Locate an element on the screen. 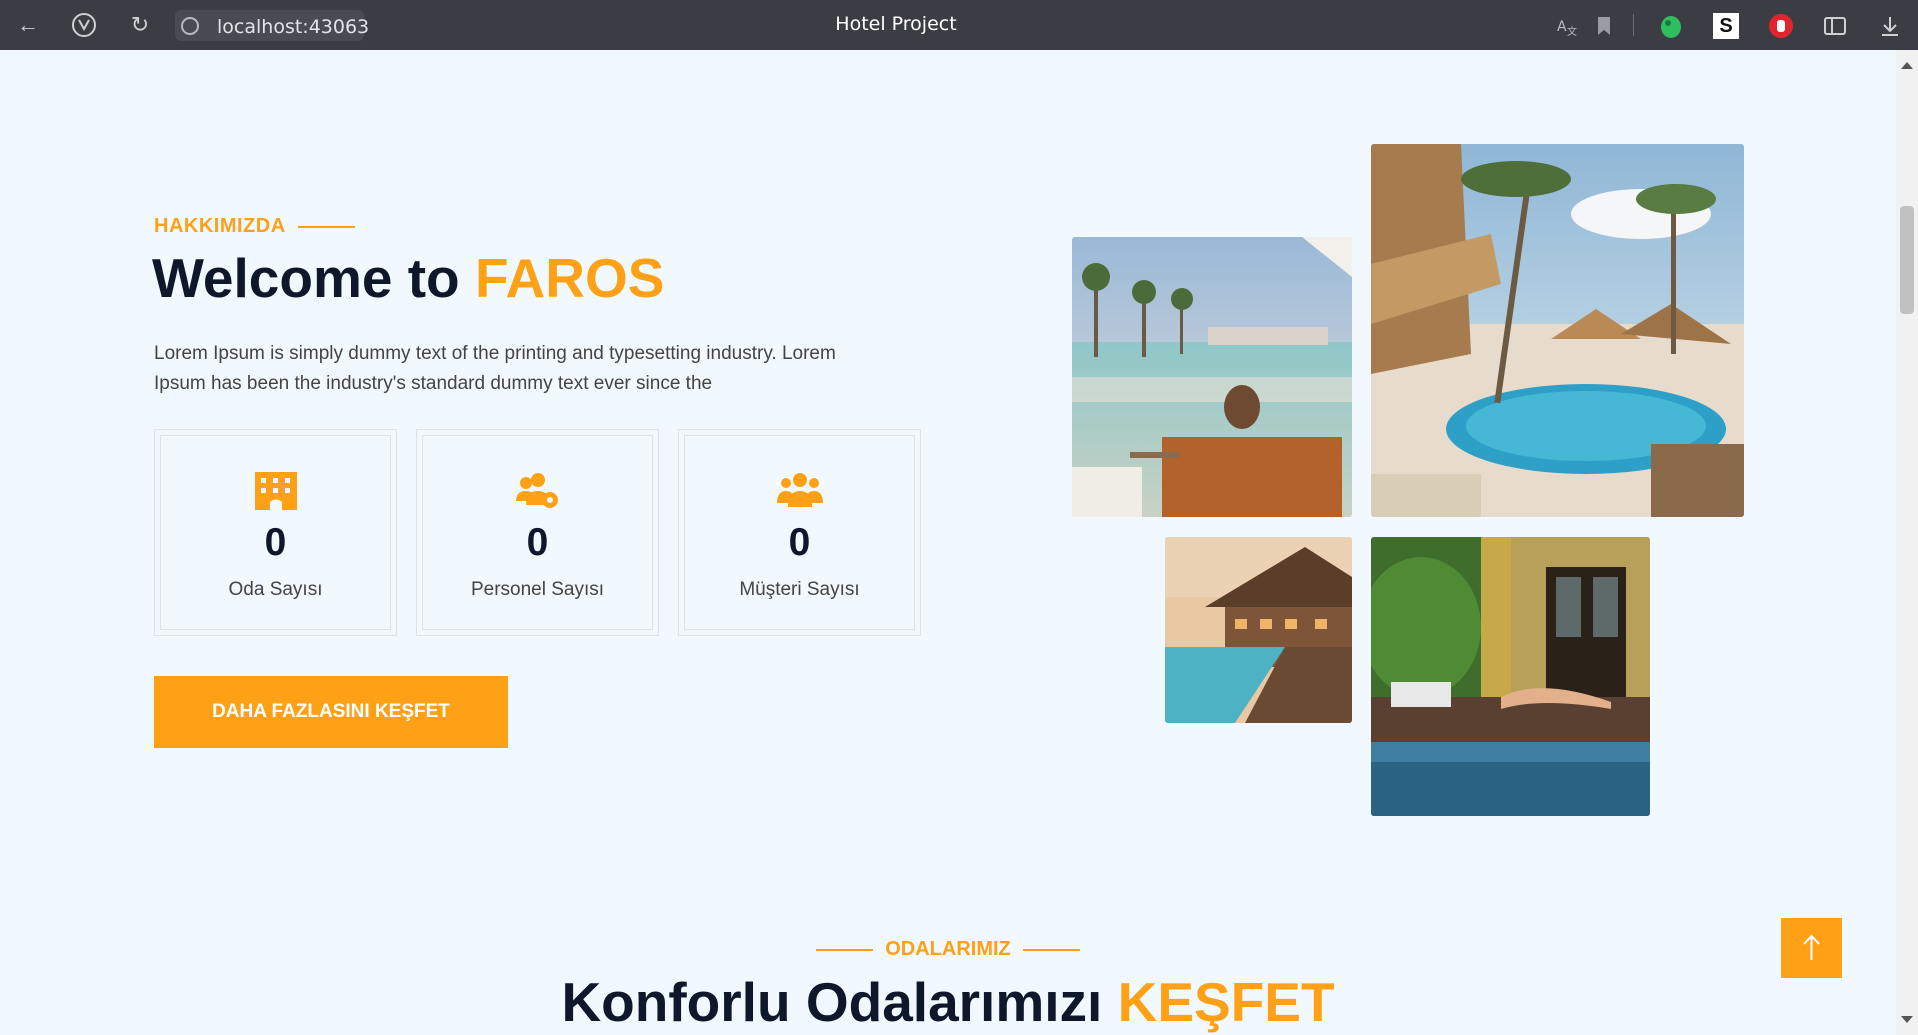 The image size is (1918, 1035). hotel-icon is located at coordinates (275, 491).